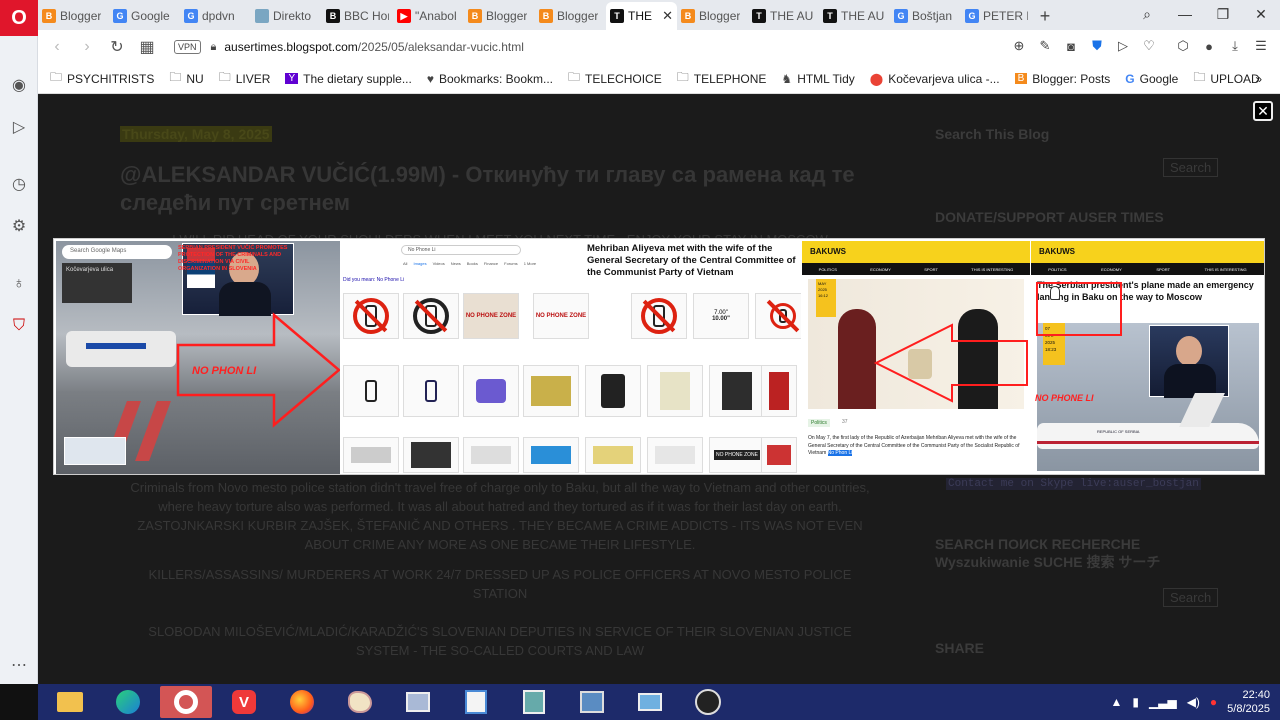  I want to click on signal-icon: ▁▃▅, so click(1163, 702).